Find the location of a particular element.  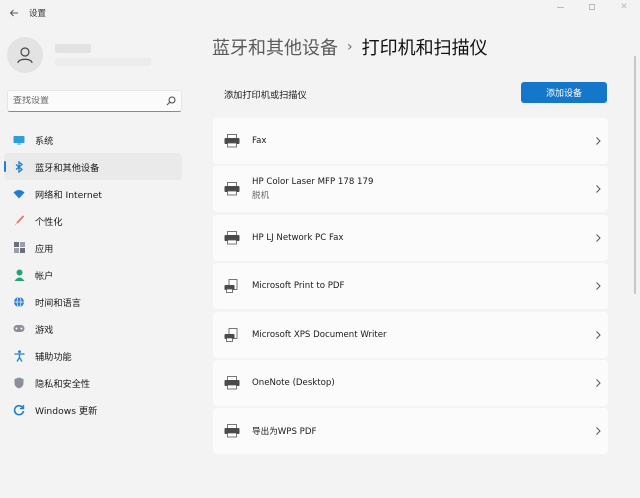

printer-text: Fax is located at coordinates (259, 141).